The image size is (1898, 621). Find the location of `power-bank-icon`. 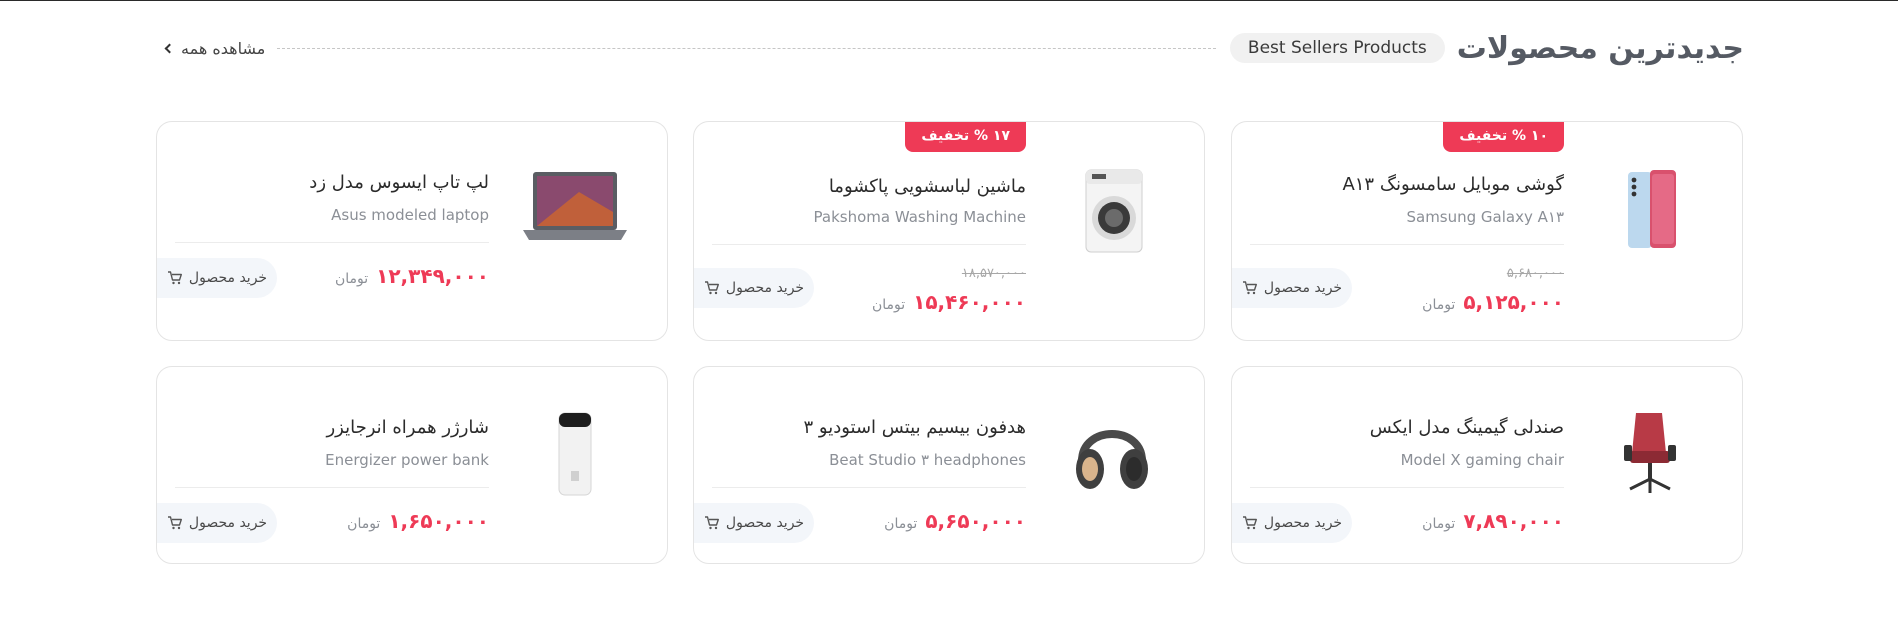

power-bank-icon is located at coordinates (575, 454).